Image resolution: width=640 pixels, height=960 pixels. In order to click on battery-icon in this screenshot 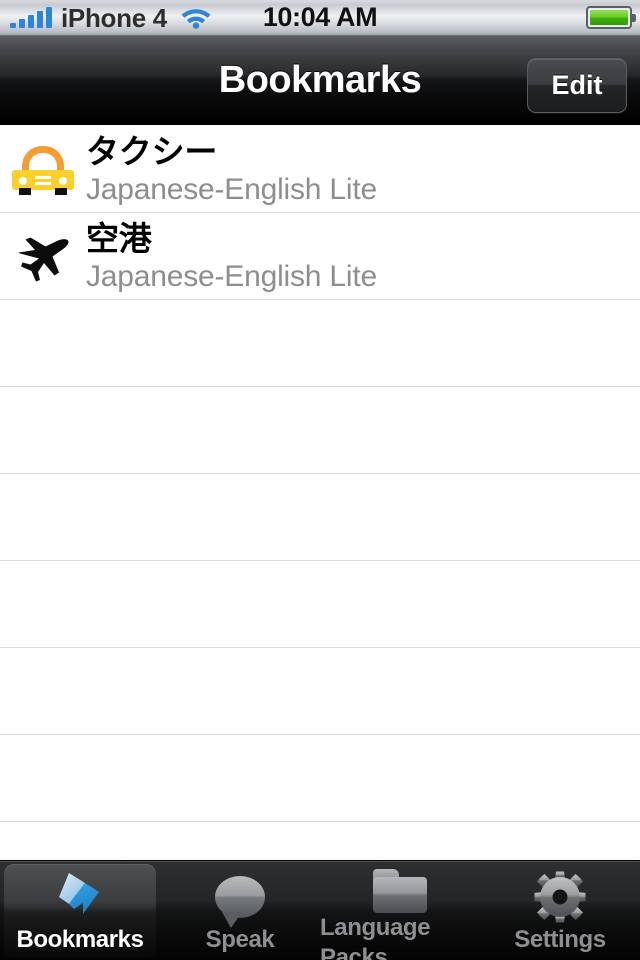, I will do `click(611, 17)`.